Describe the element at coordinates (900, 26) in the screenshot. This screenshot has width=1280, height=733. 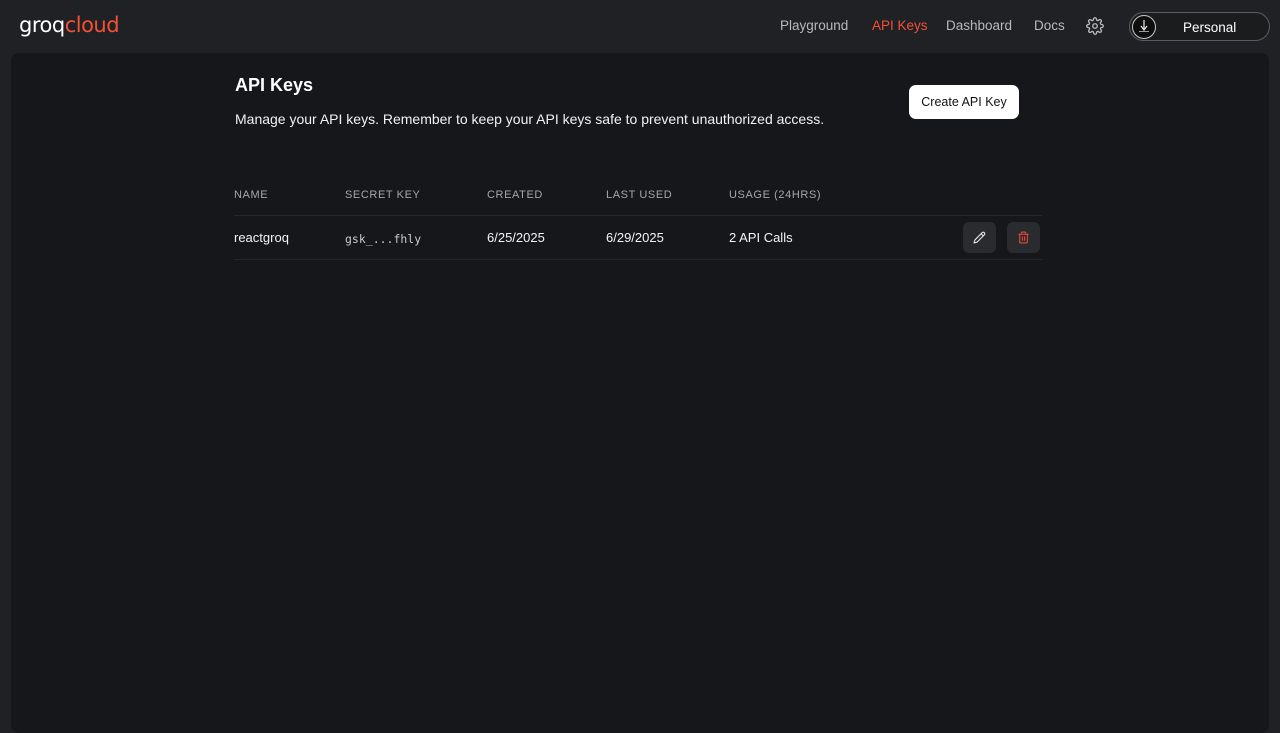
I see `nav-api-keys: API Keys` at that location.